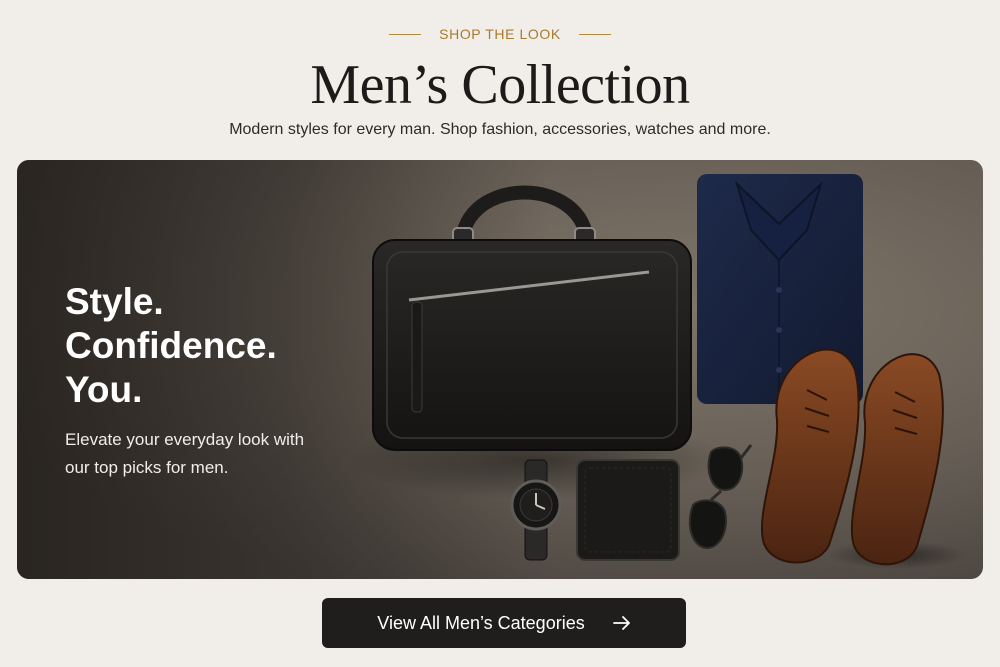 This screenshot has height=667, width=1000. What do you see at coordinates (500, 85) in the screenshot?
I see `page-title: Men’s Collection` at bounding box center [500, 85].